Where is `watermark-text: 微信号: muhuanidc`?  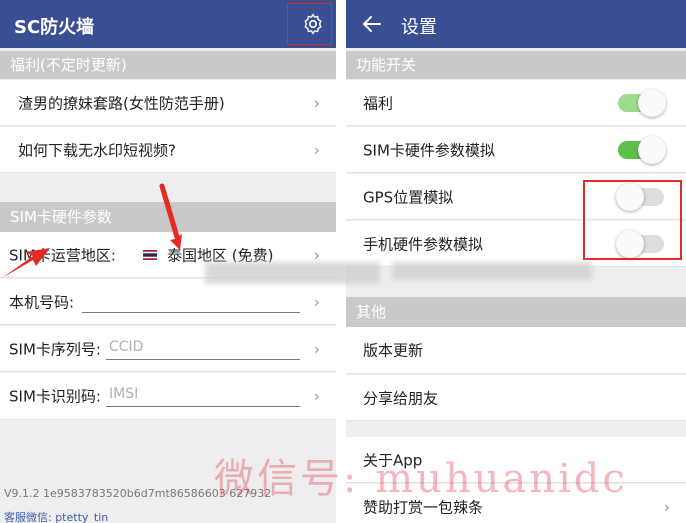 watermark-text: 微信号: muhuanidc is located at coordinates (421, 479).